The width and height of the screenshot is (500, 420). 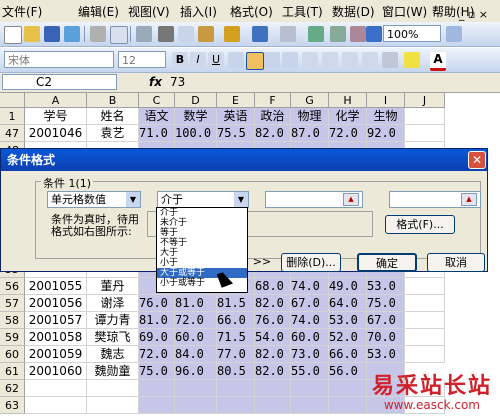 I want to click on new-icon, so click(x=13, y=35).